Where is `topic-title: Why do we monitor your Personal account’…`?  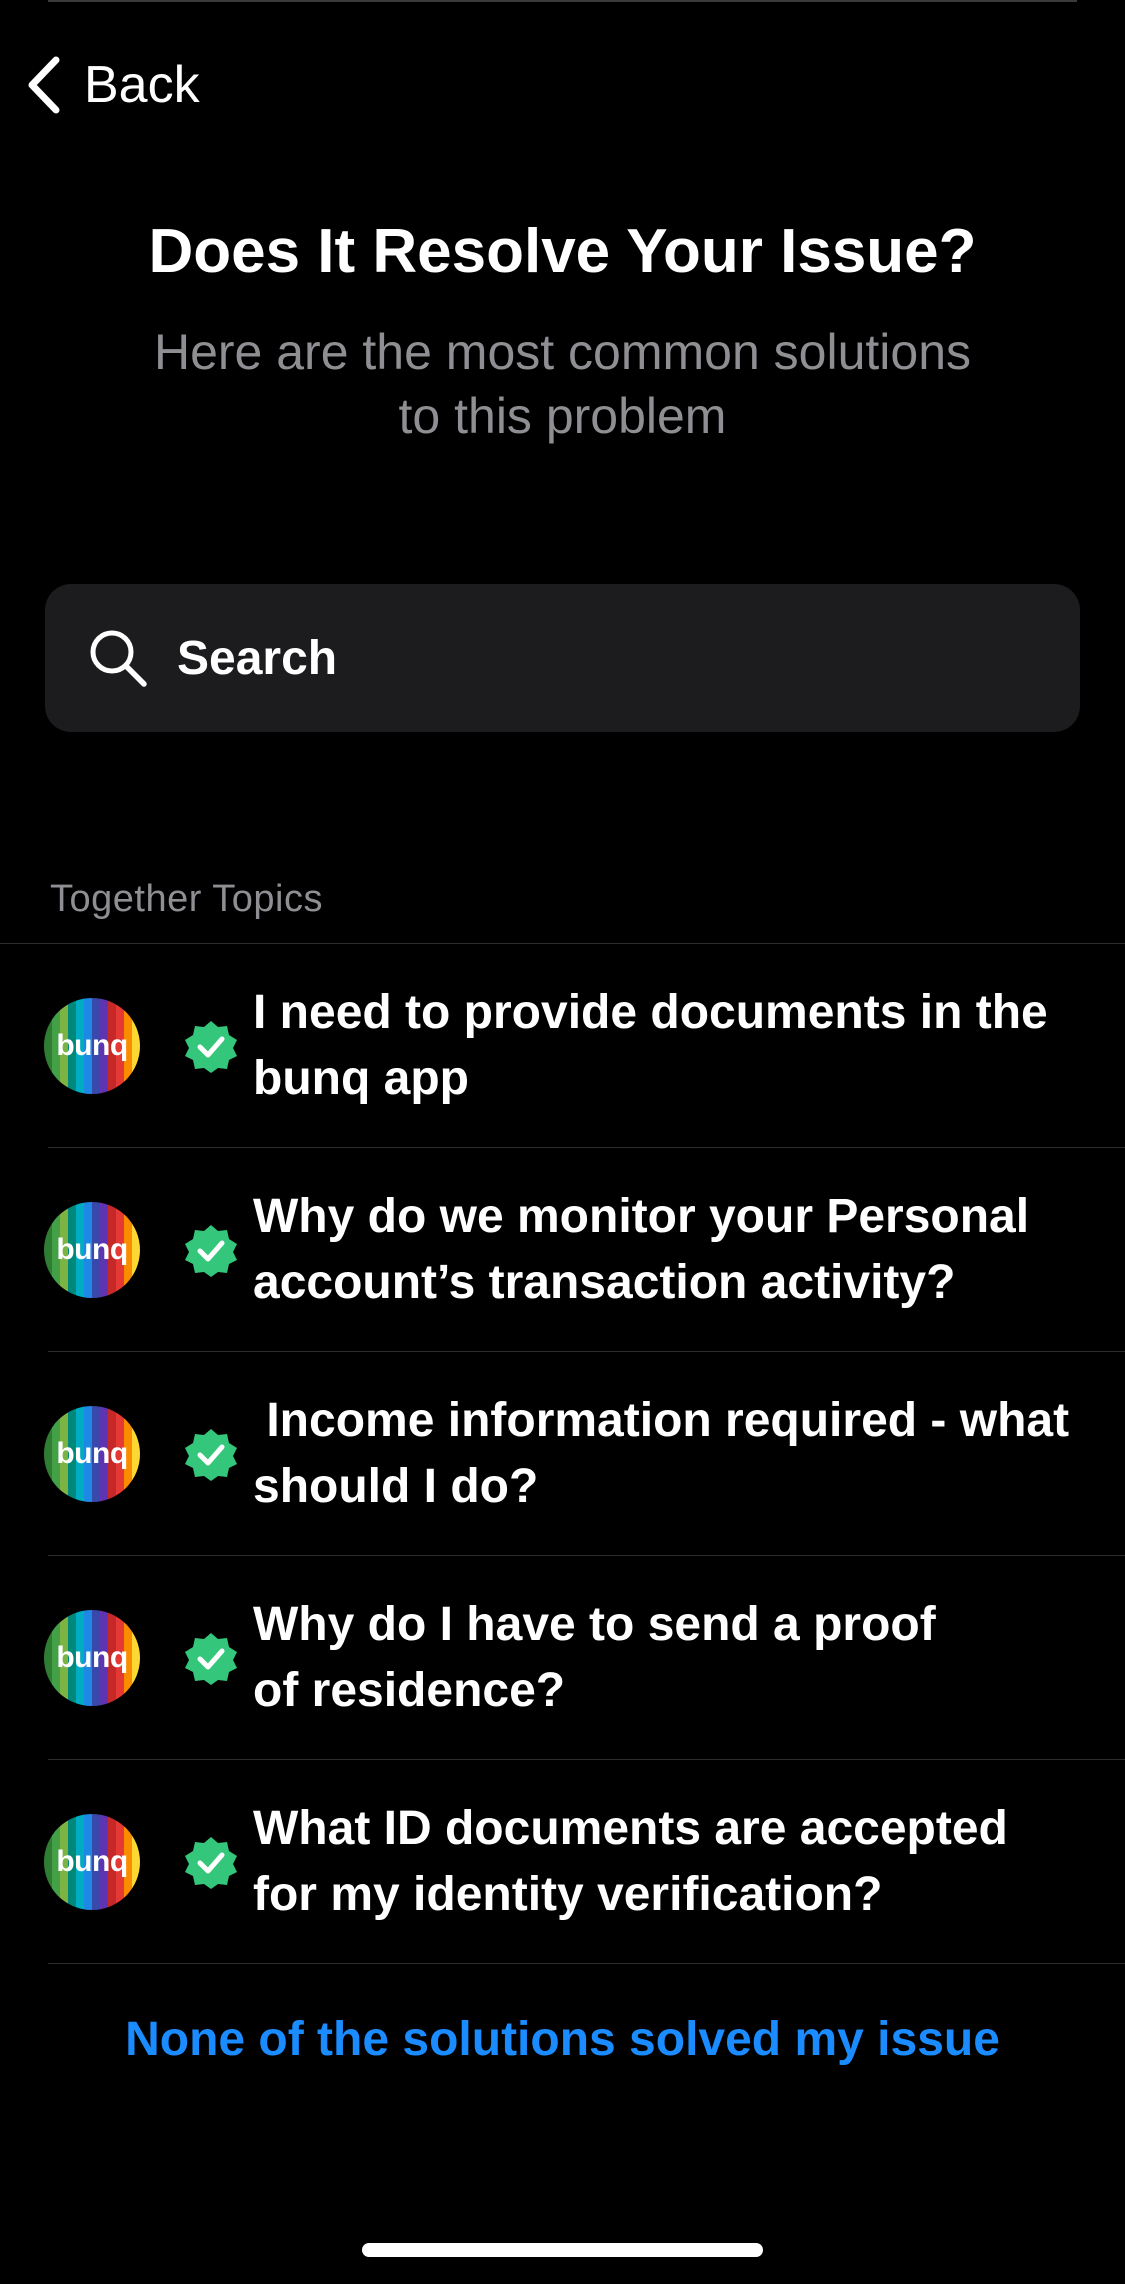
topic-title: Why do we monitor your Personal account’… is located at coordinates (641, 1249).